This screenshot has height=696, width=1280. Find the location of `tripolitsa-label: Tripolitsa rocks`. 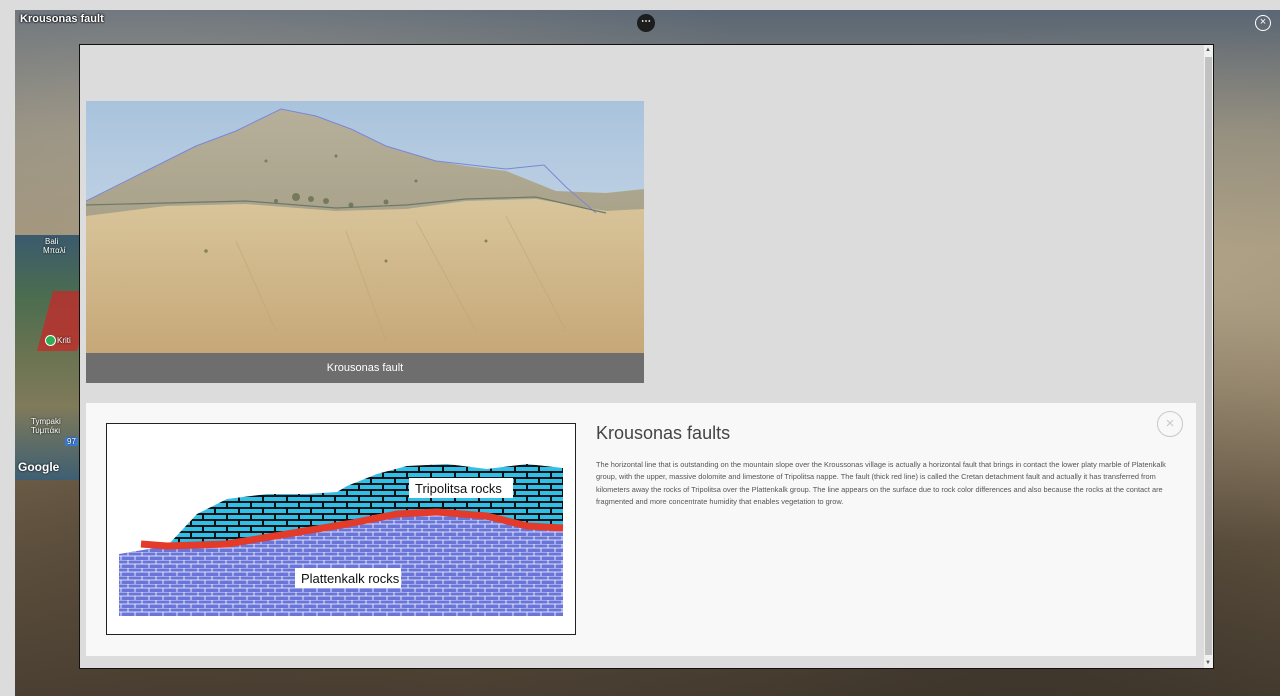

tripolitsa-label: Tripolitsa rocks is located at coordinates (458, 488).